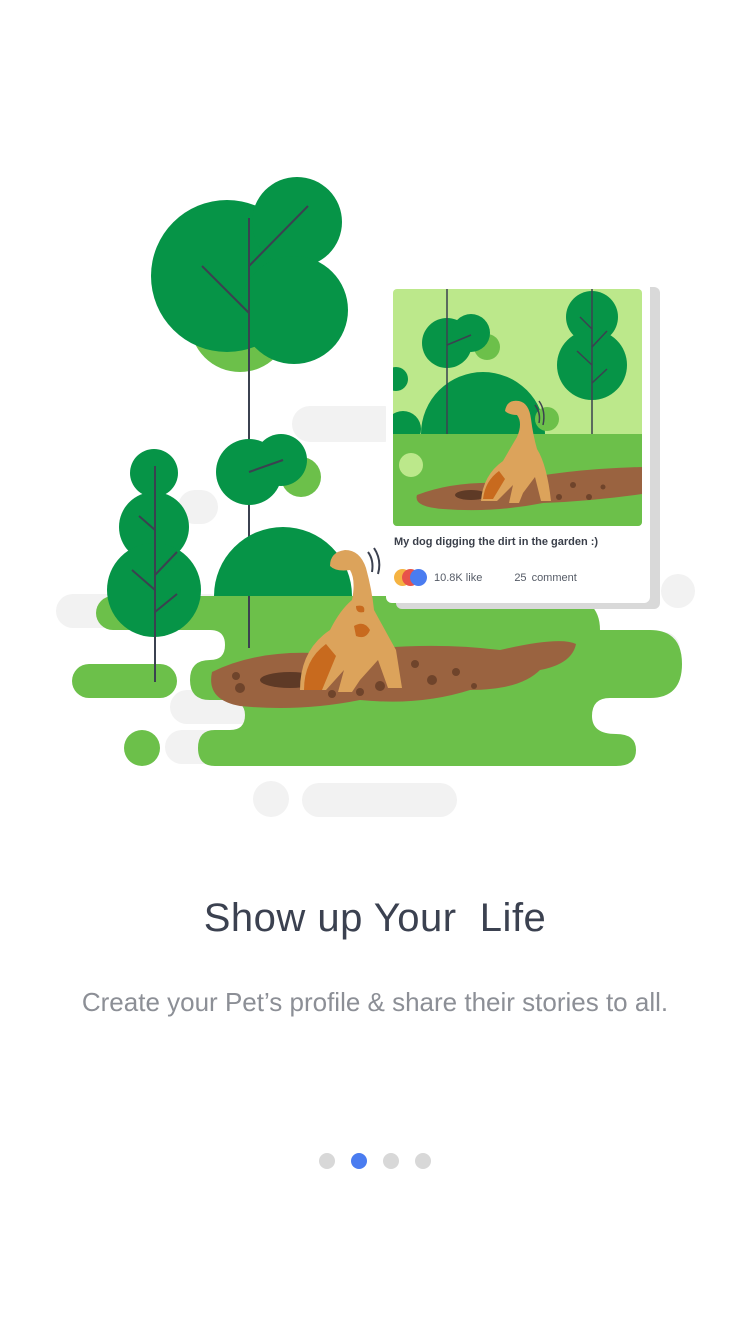  What do you see at coordinates (485, 578) in the screenshot?
I see `post-stats: 10.8K like 25 comment` at bounding box center [485, 578].